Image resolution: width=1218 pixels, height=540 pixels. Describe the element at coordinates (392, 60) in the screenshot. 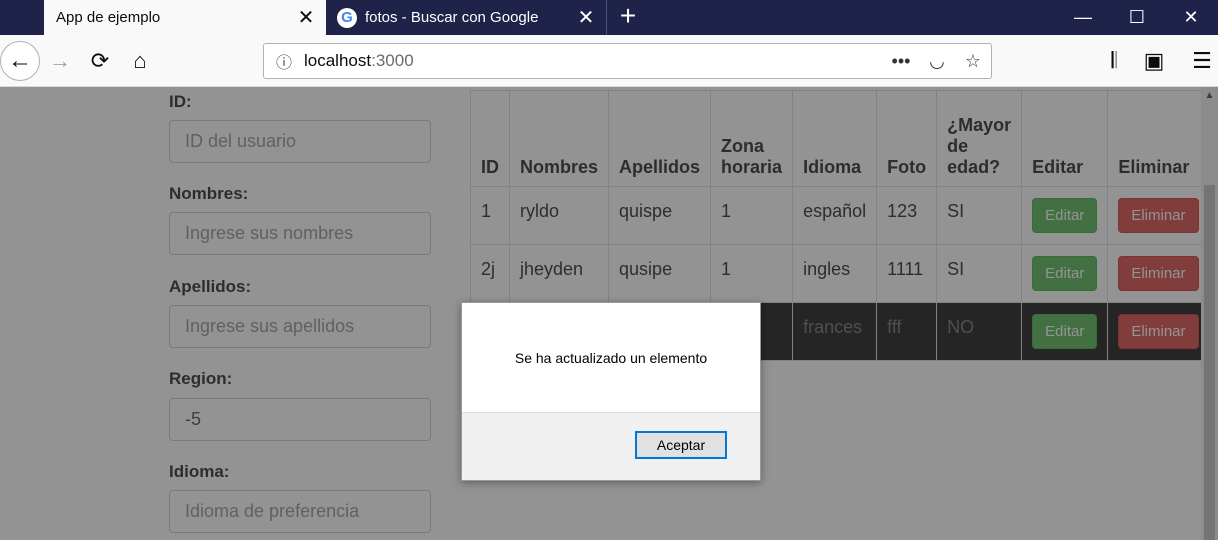

I see `url-port: :3000` at that location.